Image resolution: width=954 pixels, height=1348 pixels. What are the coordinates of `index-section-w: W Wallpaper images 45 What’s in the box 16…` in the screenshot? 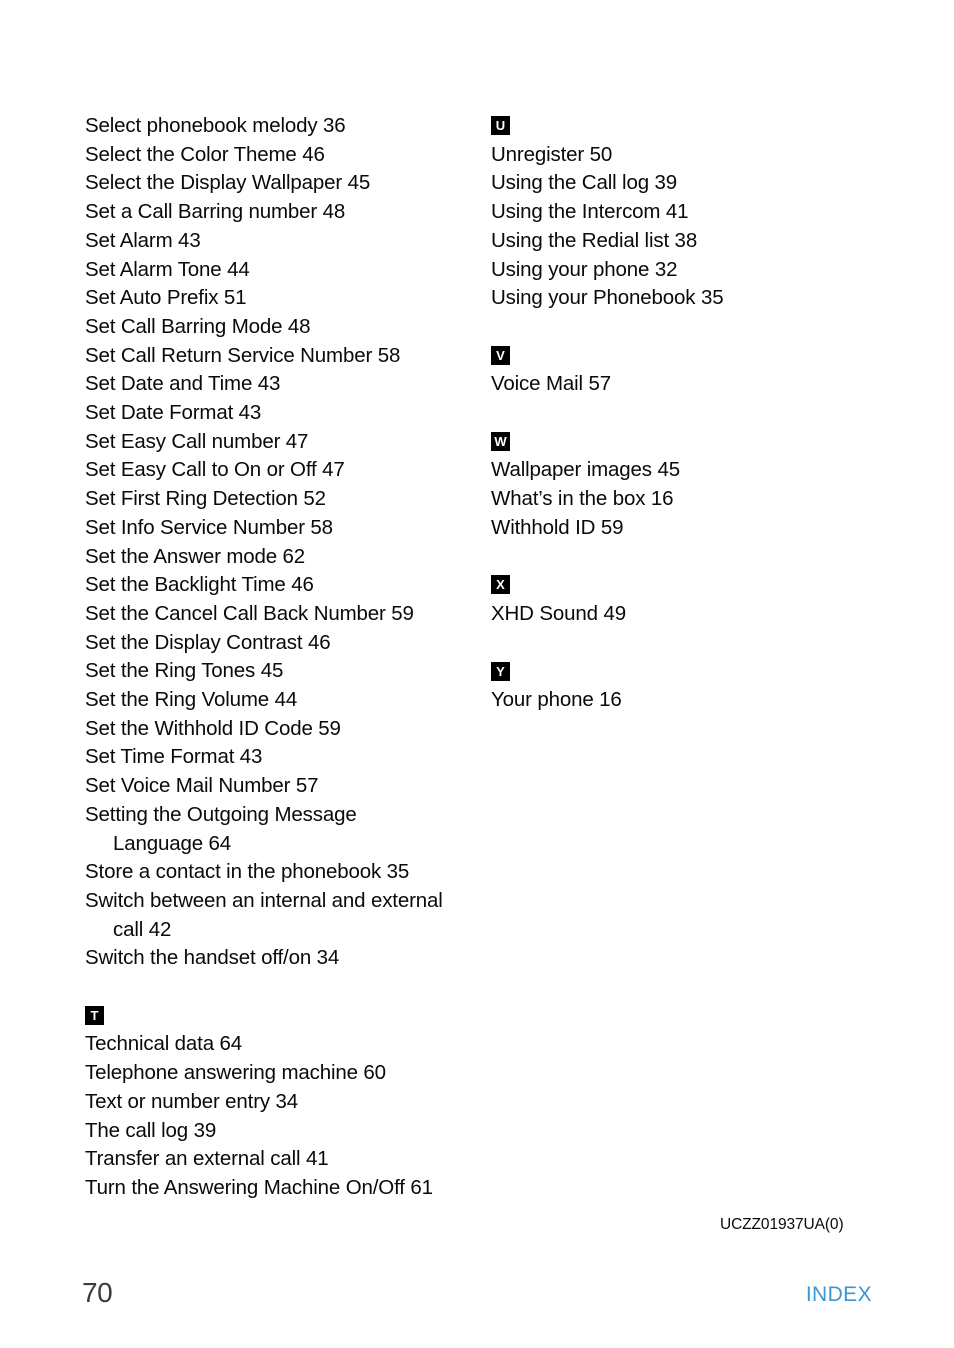 It's located at (691, 485).